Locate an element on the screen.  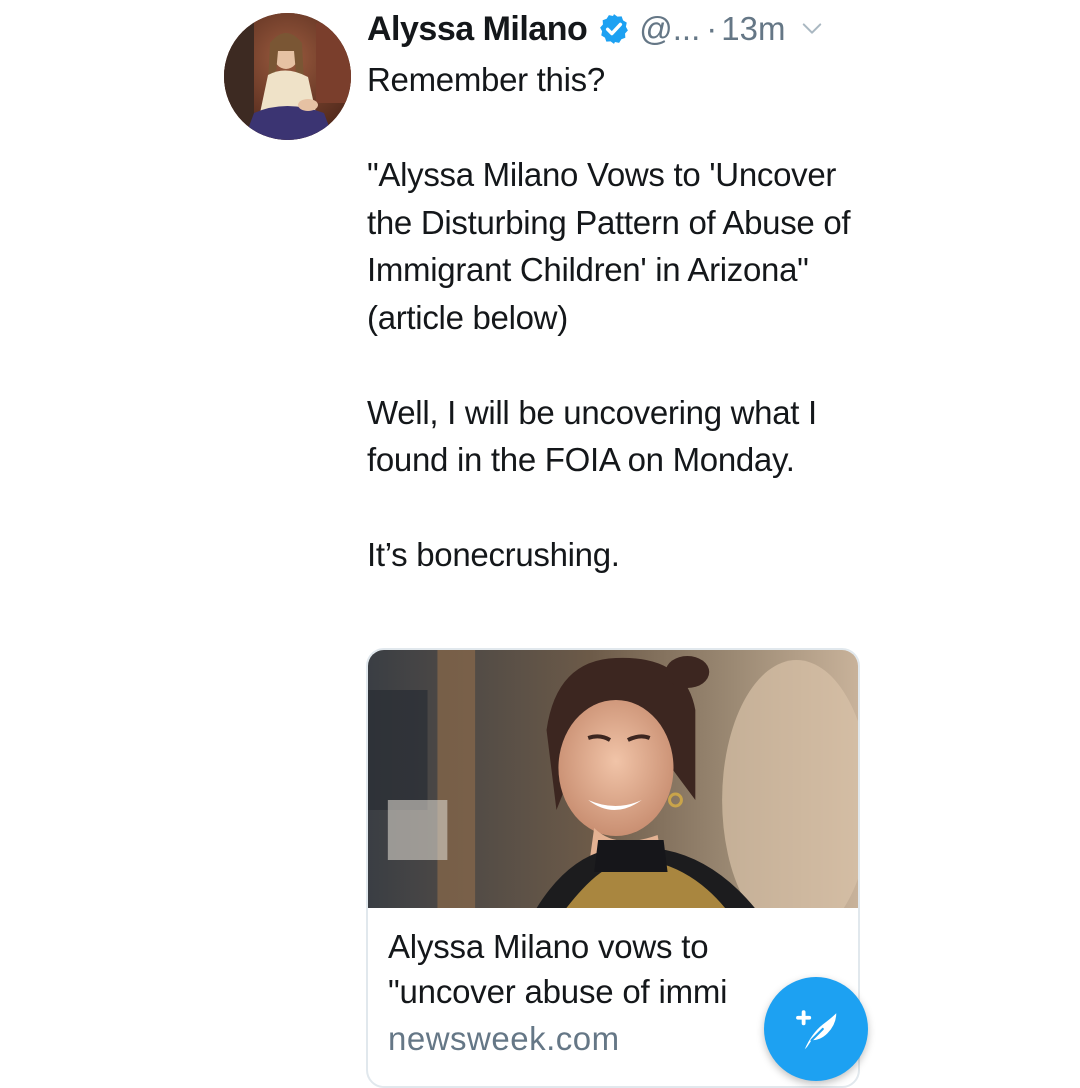
author-name: Alyssa Milano is located at coordinates (477, 29).